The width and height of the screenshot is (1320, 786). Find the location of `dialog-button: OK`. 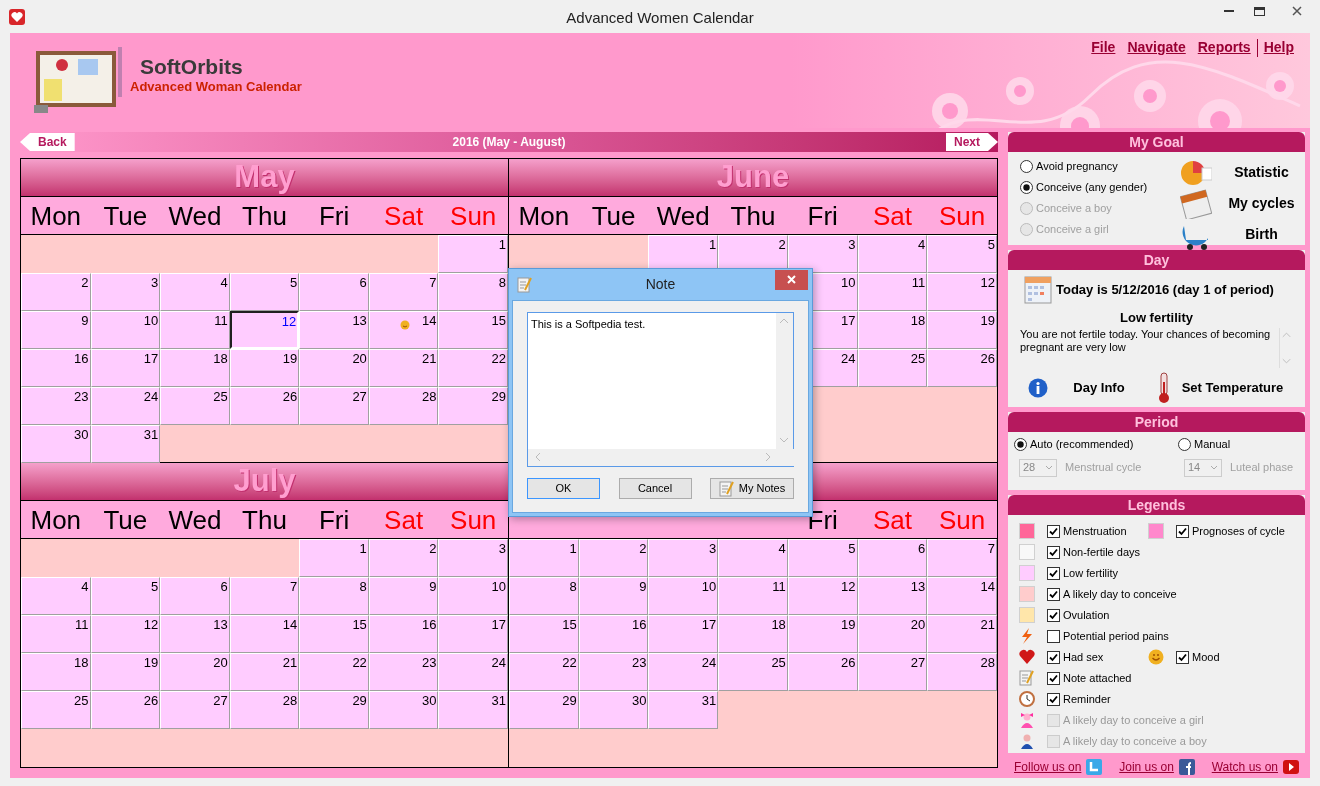

dialog-button: OK is located at coordinates (563, 488).